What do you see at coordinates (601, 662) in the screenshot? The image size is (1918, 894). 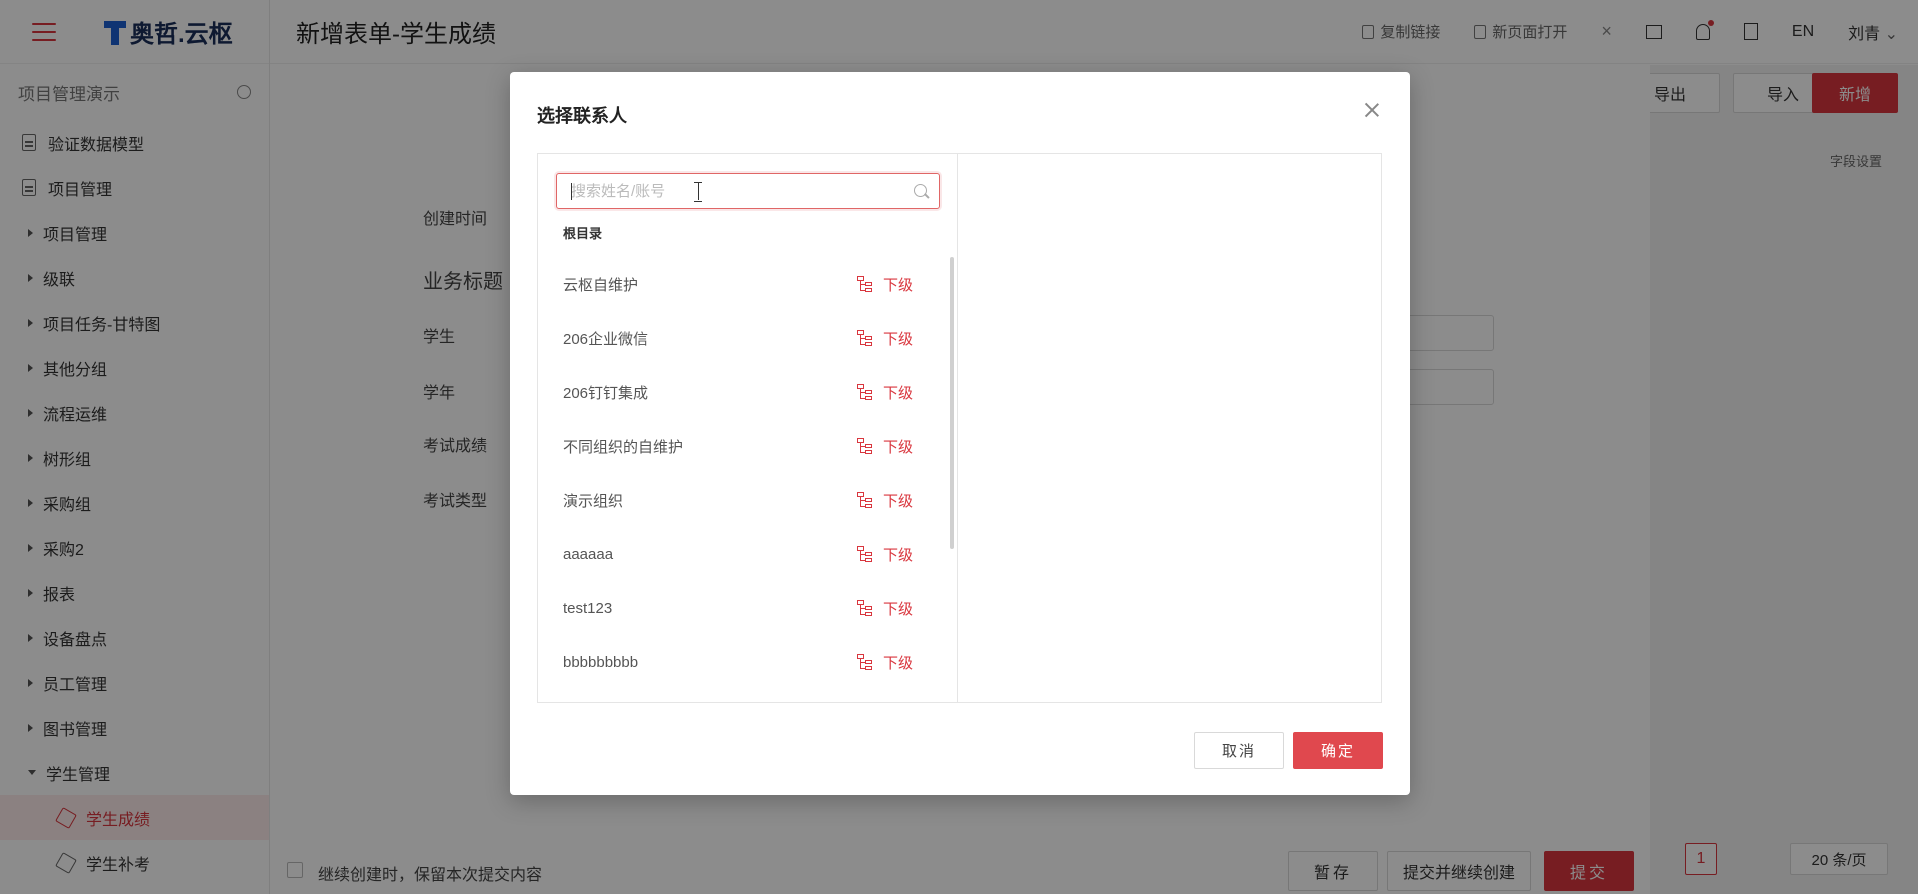 I see `org-name: bbbbbbbbb` at bounding box center [601, 662].